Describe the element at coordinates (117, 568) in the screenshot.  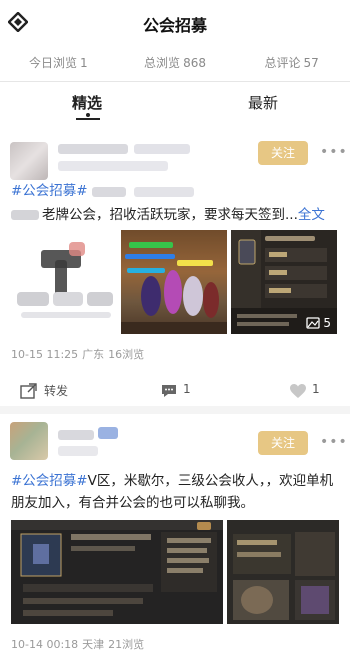
I see `game-guild-screenshot` at that location.